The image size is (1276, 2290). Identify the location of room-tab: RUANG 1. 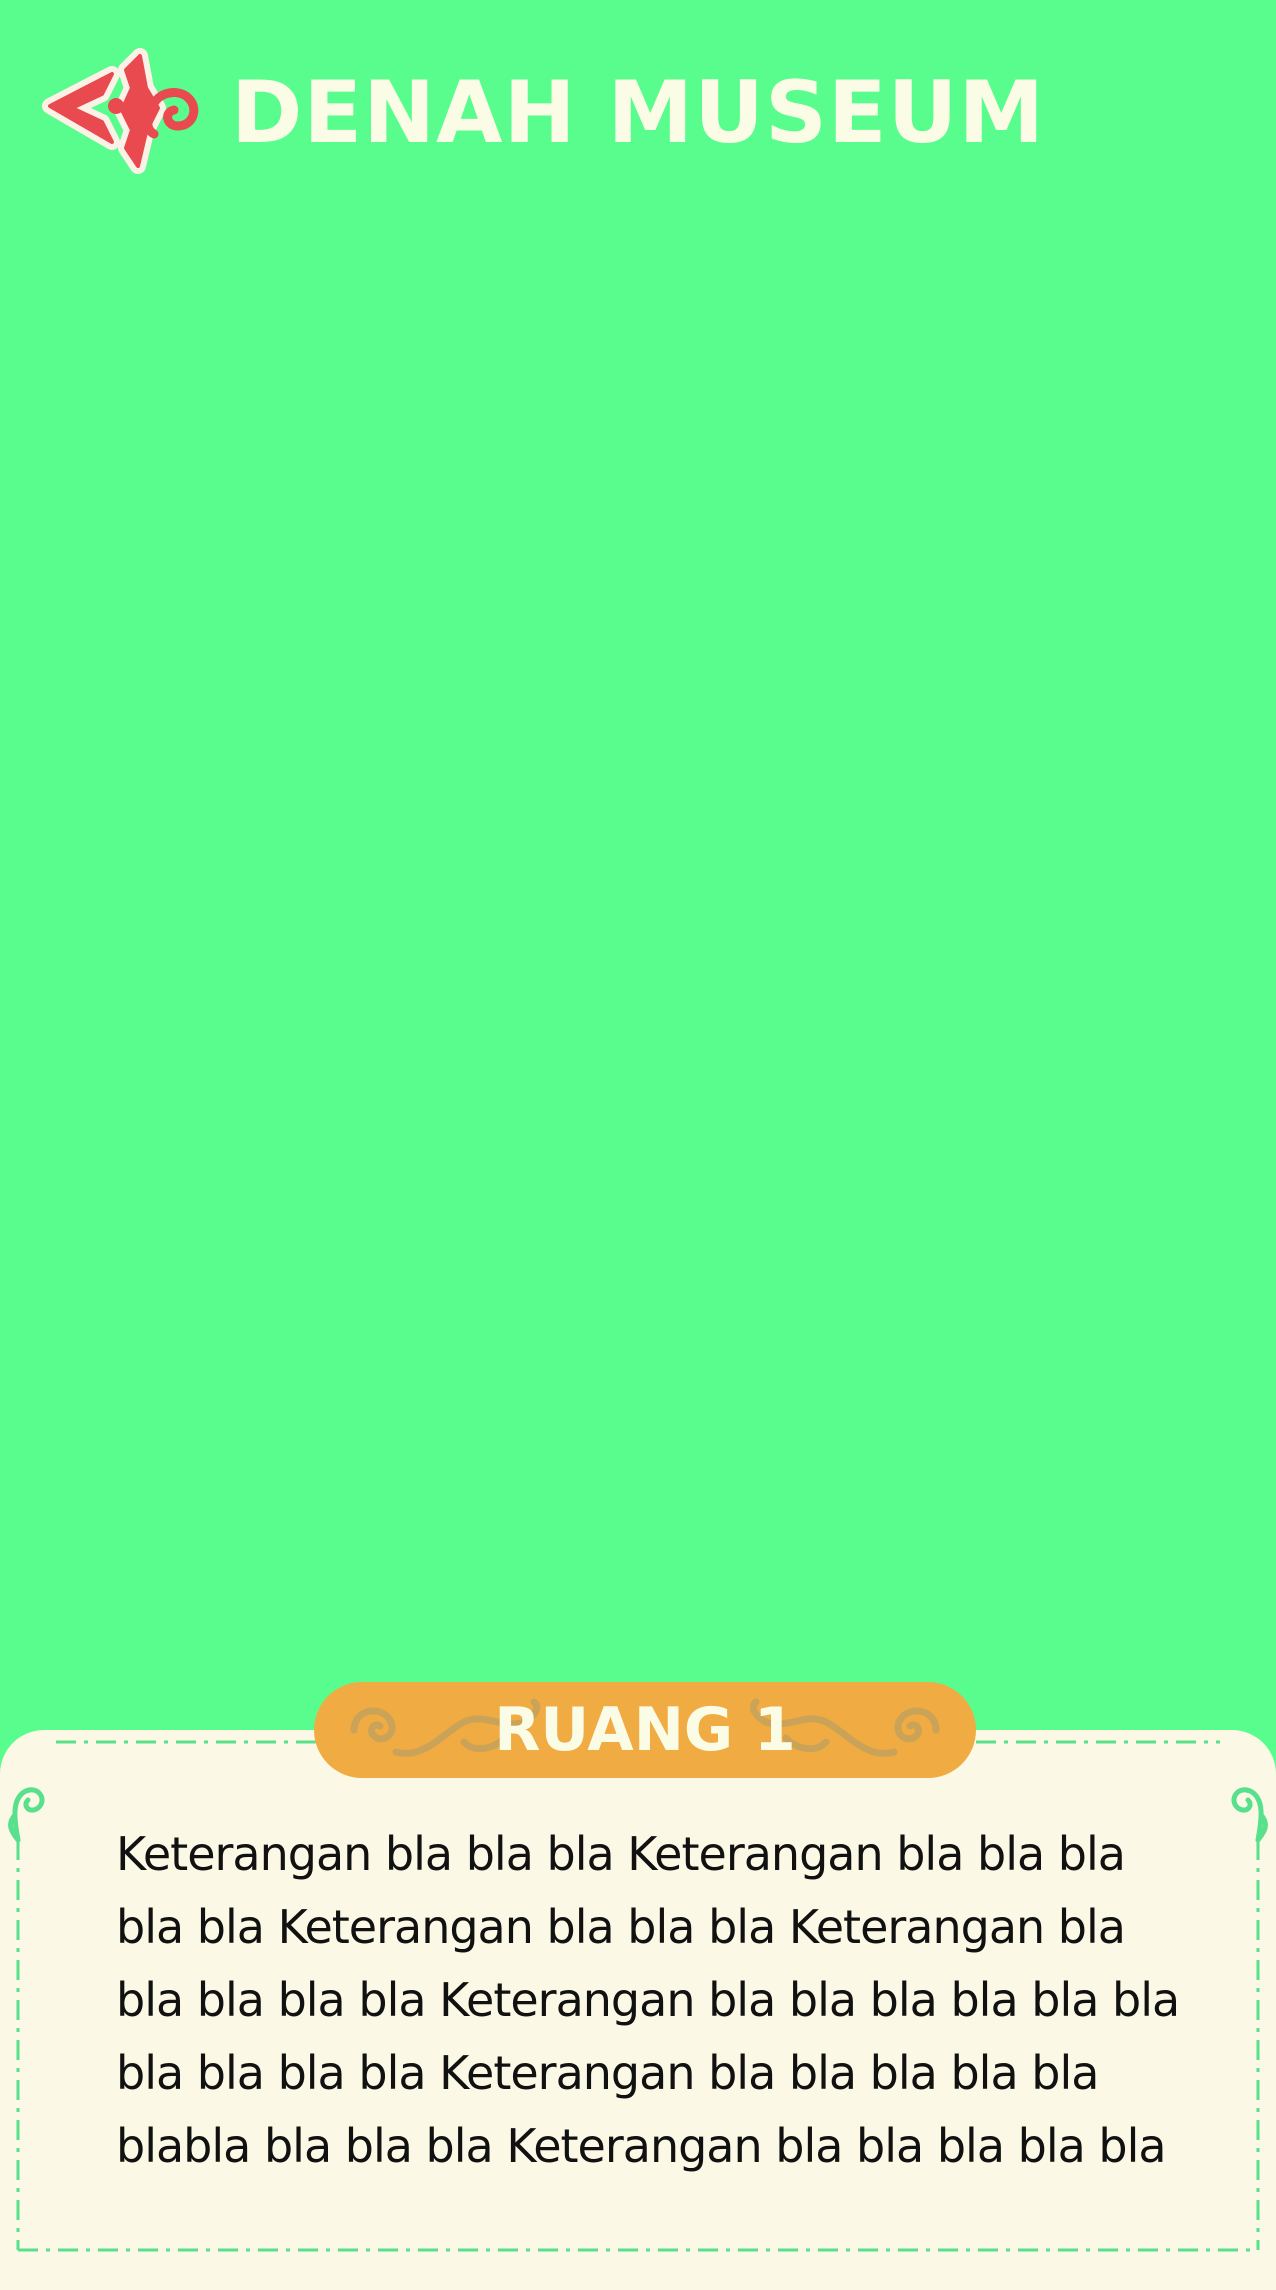
(645, 1730).